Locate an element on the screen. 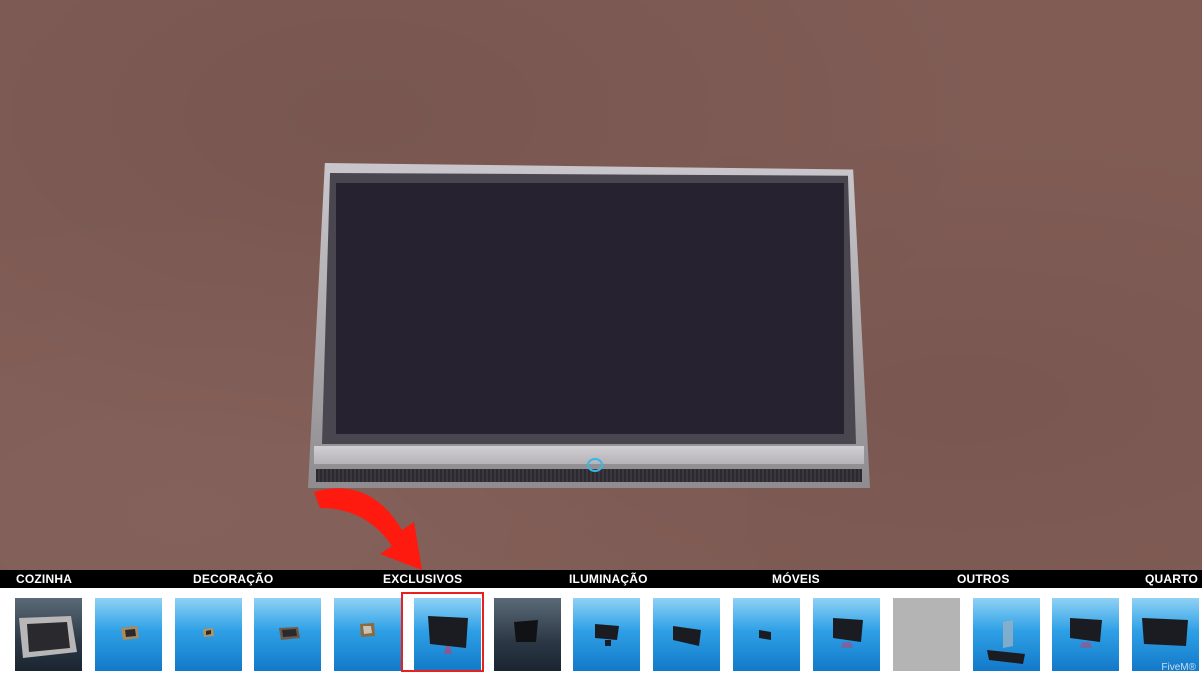  tv-retro-icon is located at coordinates (367, 630).